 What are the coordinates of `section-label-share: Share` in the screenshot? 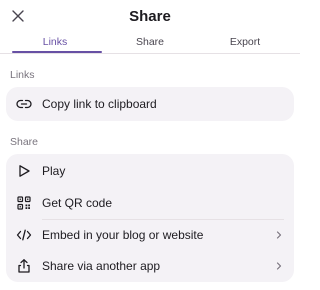 It's located at (24, 142).